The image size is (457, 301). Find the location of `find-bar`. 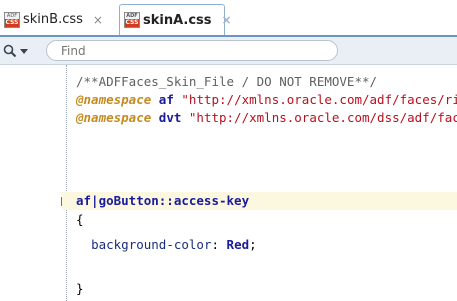

find-bar is located at coordinates (228, 51).